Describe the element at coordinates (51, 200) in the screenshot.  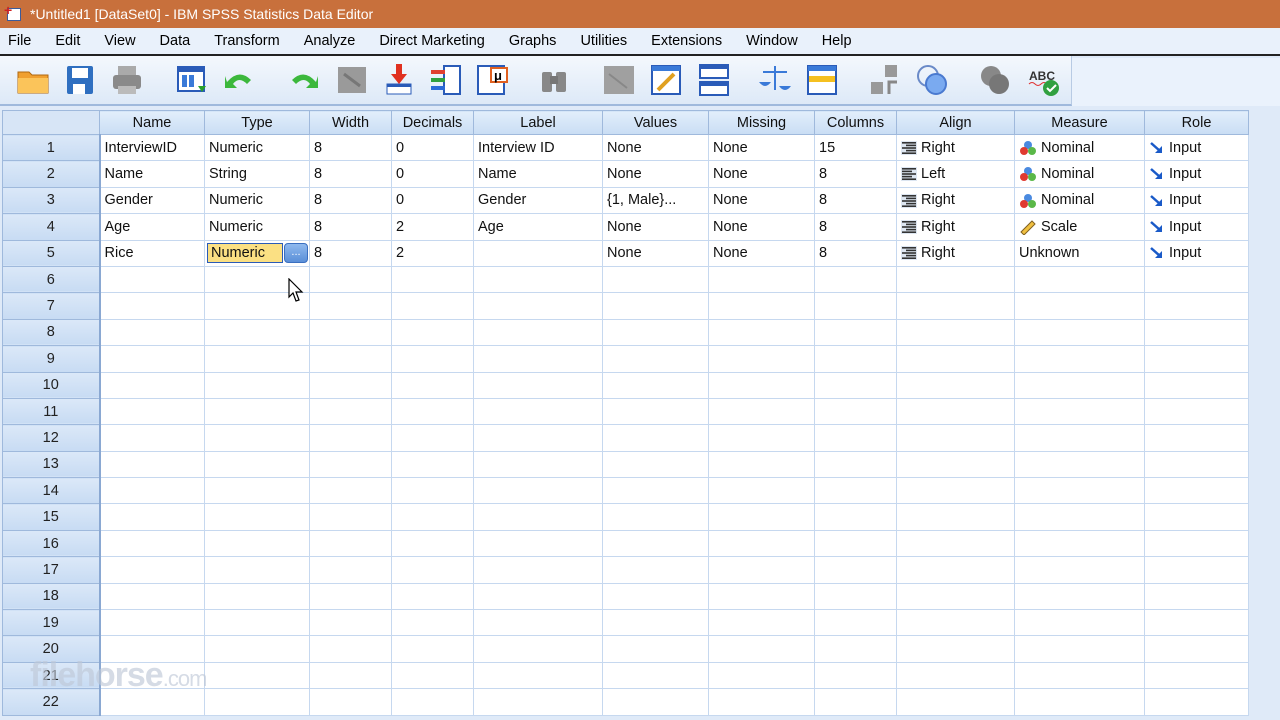
I see `row-number: 3` at that location.